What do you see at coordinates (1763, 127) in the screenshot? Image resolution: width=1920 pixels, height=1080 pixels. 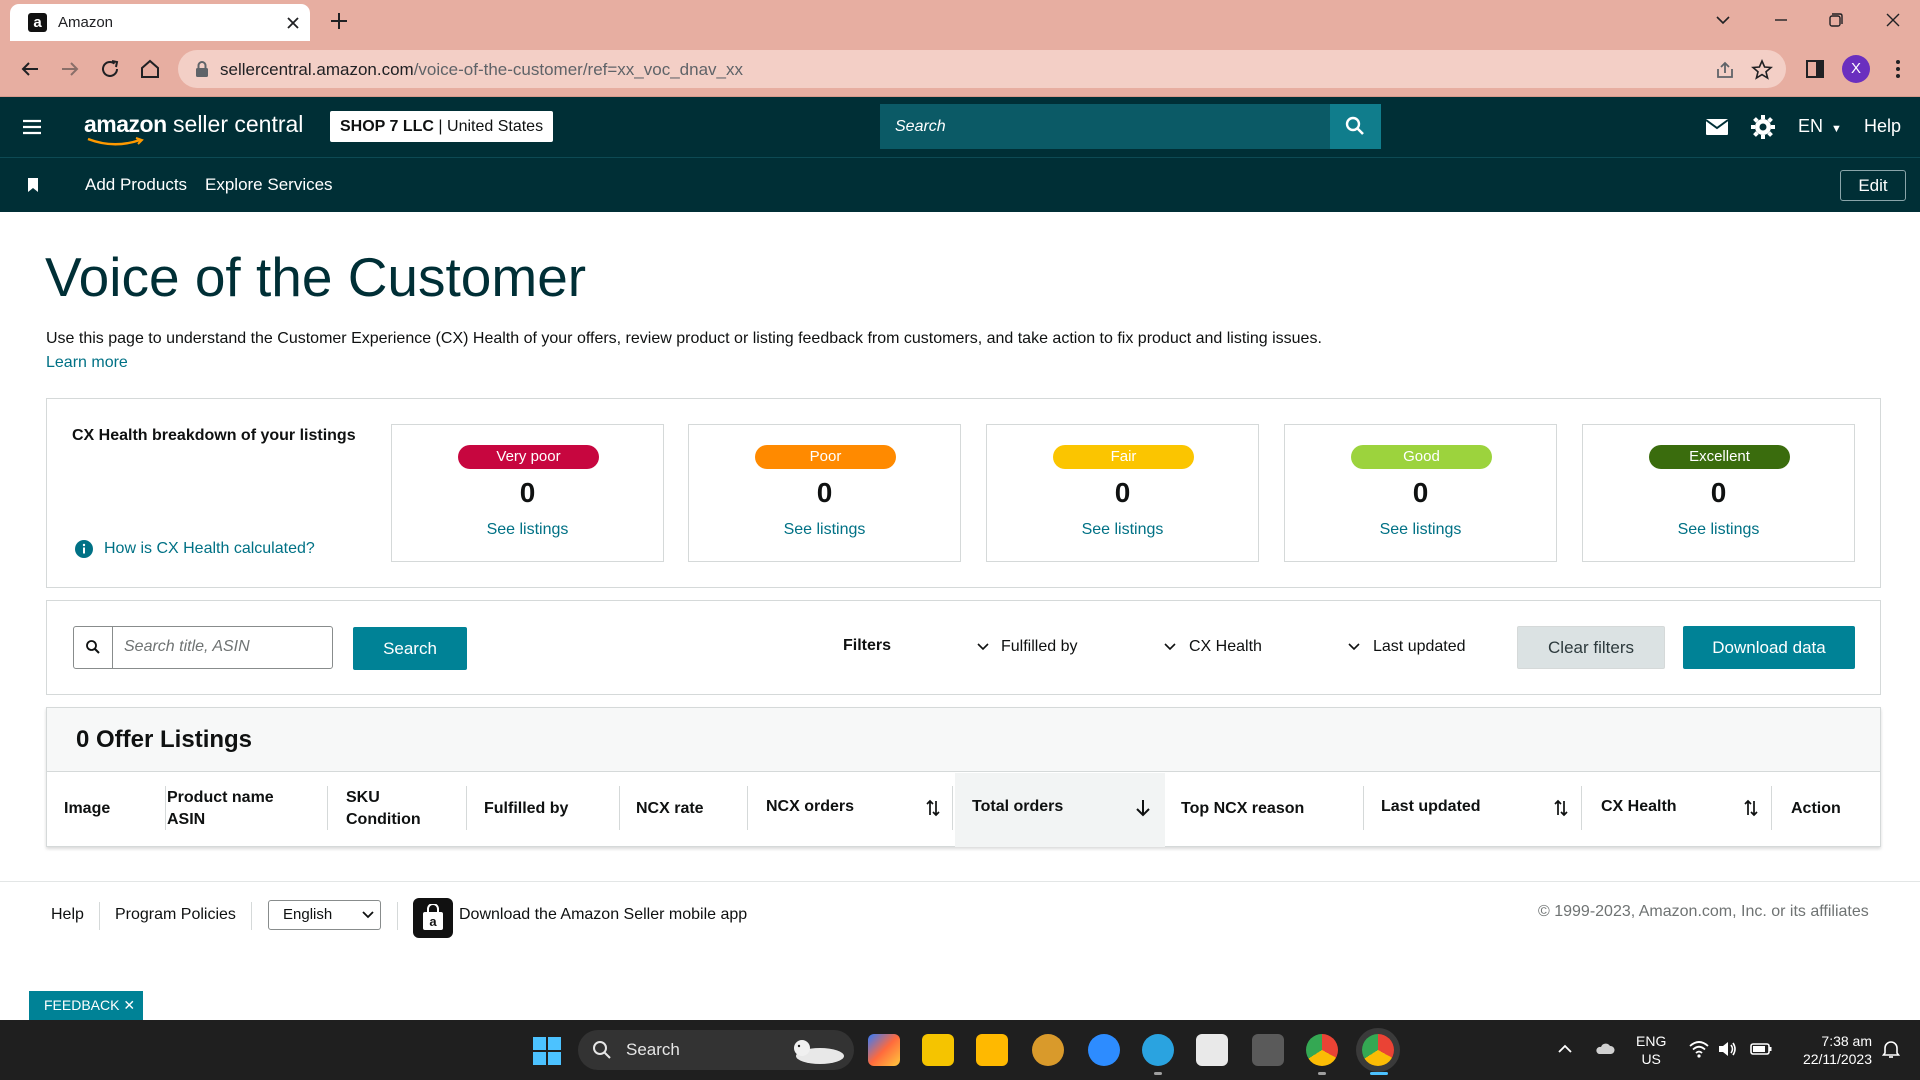 I see `settings-gear-icon` at bounding box center [1763, 127].